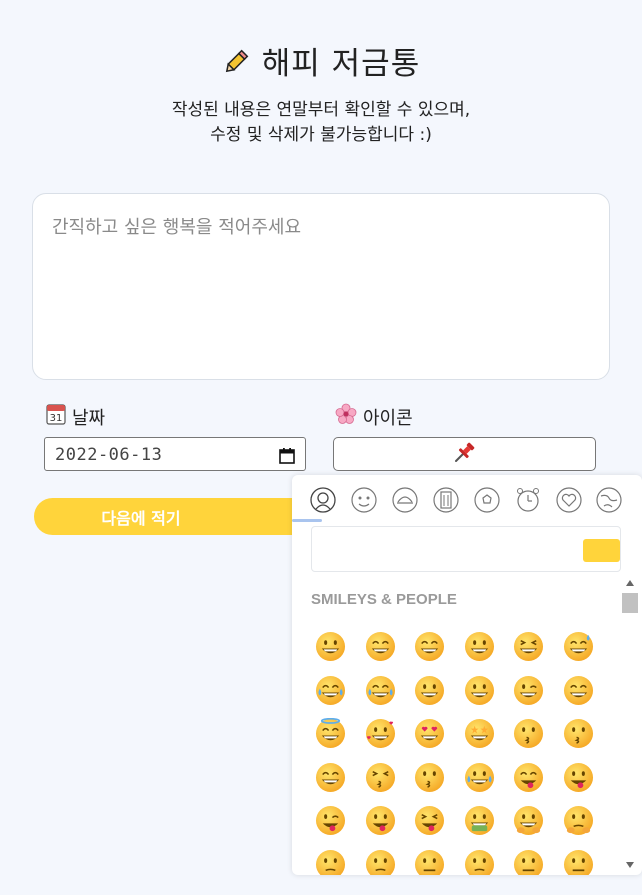 The image size is (642, 895). I want to click on upside-down-emoji, so click(479, 690).